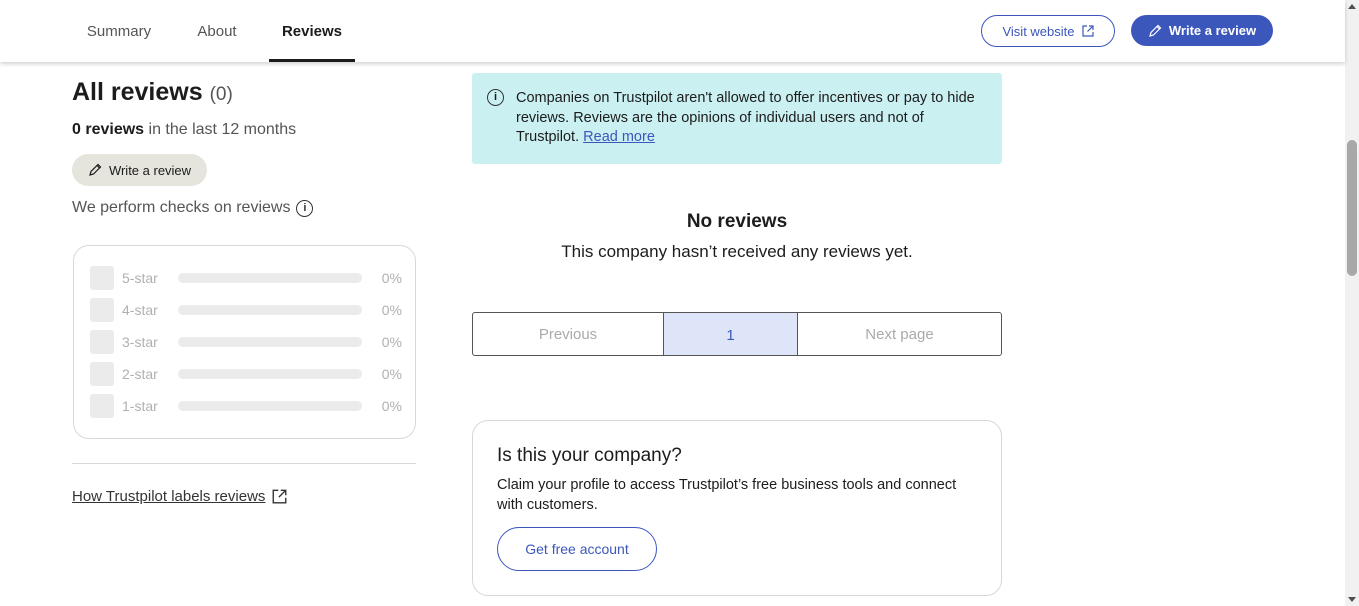 The width and height of the screenshot is (1359, 606). I want to click on write-review-label: Write a review, so click(1212, 30).